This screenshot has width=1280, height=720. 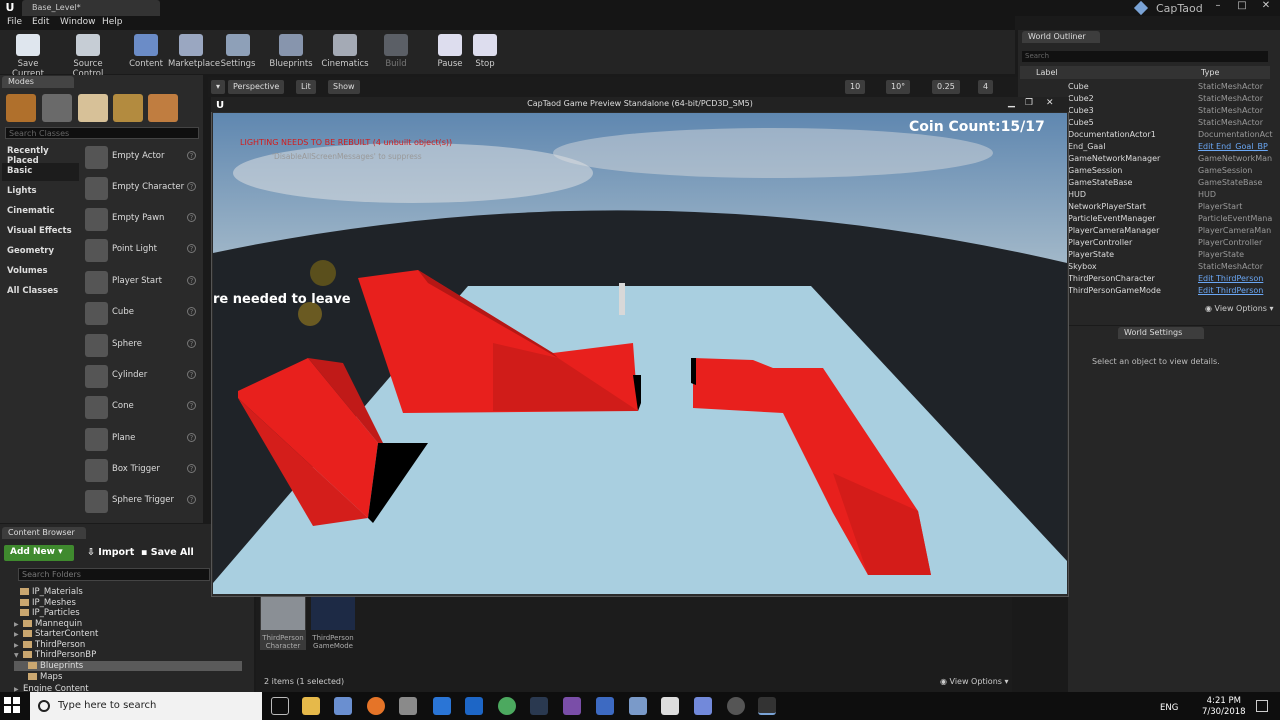 I want to click on menu-window: Window, so click(x=78, y=22).